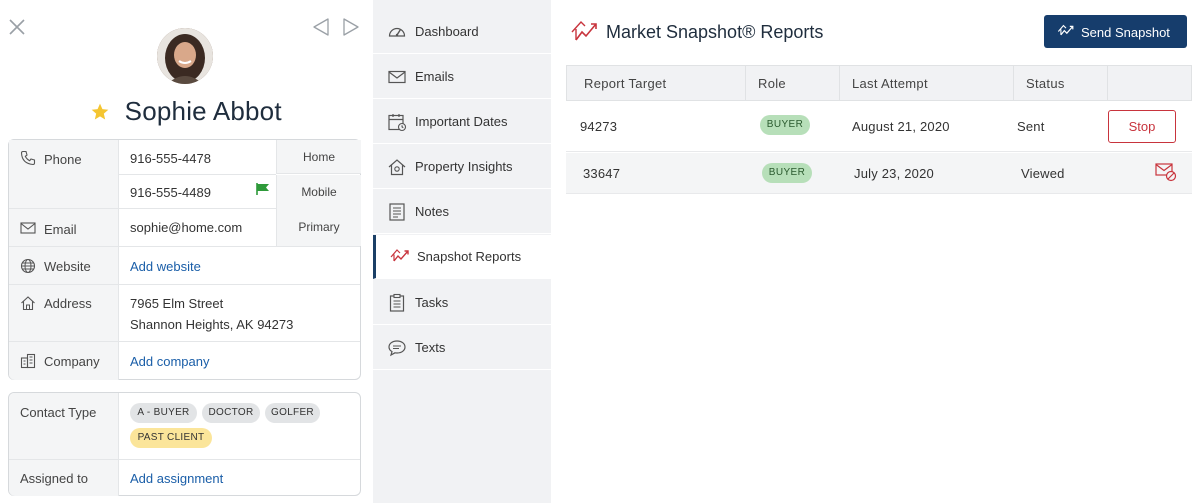 This screenshot has width=1196, height=503. I want to click on contact-name-row: Sophie Abbot, so click(186, 111).